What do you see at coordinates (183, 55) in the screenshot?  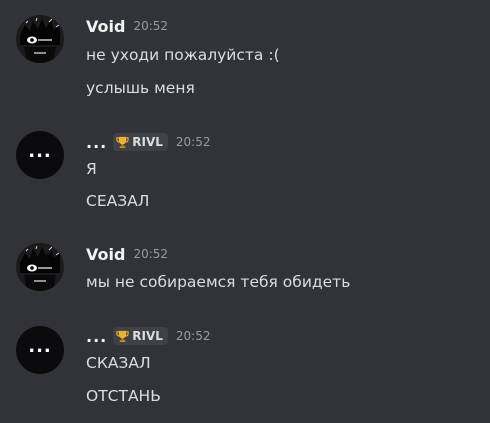 I see `message-text: не уходи пожалуйста :(` at bounding box center [183, 55].